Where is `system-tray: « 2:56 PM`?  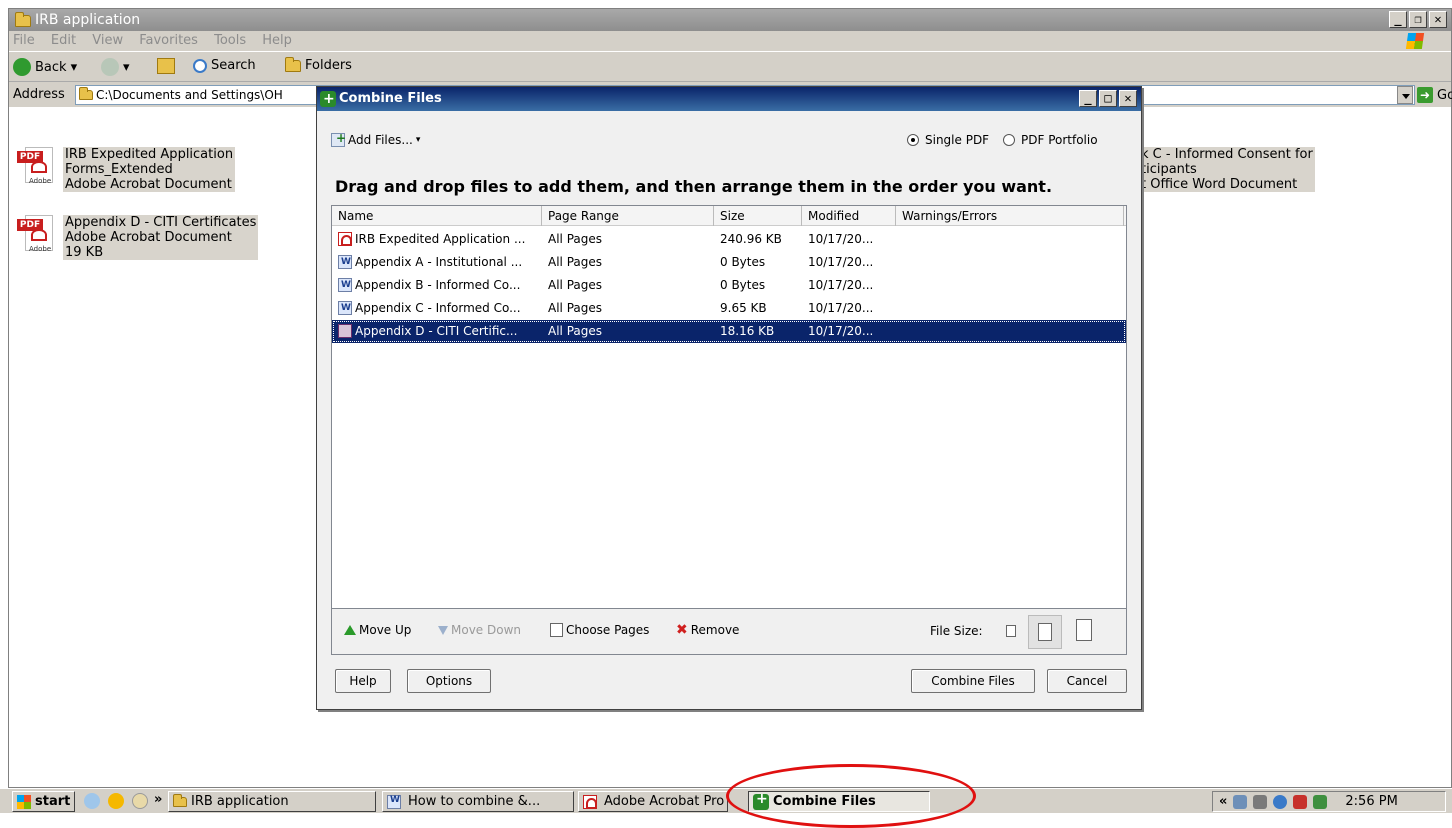 system-tray: « 2:56 PM is located at coordinates (1329, 801).